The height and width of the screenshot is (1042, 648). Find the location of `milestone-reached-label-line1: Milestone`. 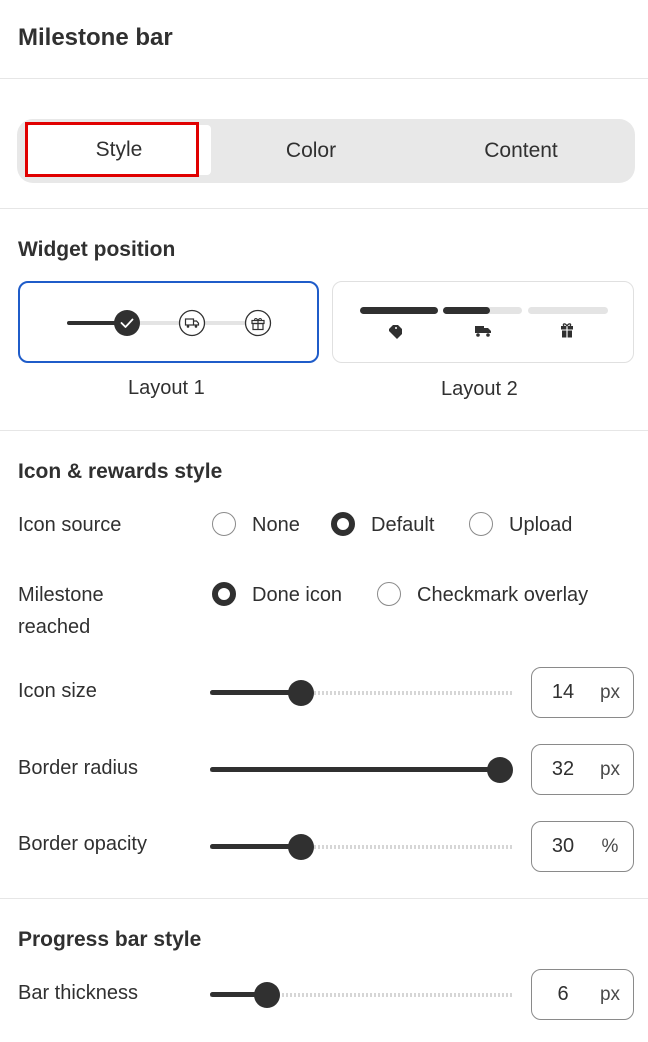

milestone-reached-label-line1: Milestone is located at coordinates (61, 595).